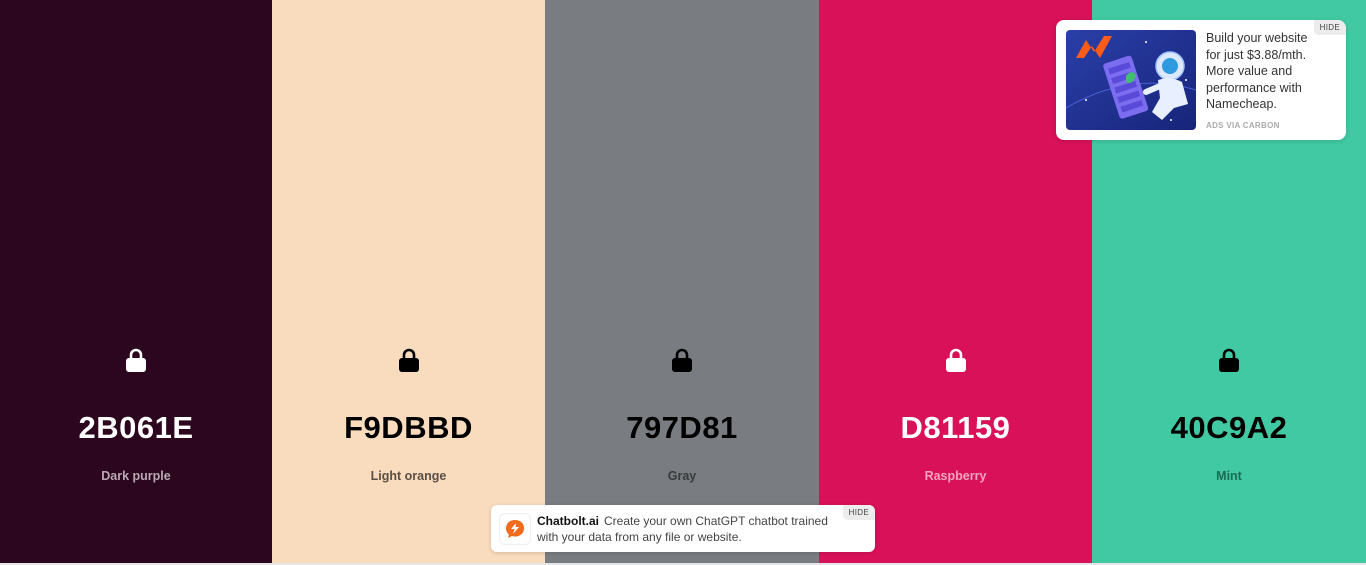 Image resolution: width=1366 pixels, height=565 pixels. Describe the element at coordinates (515, 529) in the screenshot. I see `chatbolt-logo-icon` at that location.